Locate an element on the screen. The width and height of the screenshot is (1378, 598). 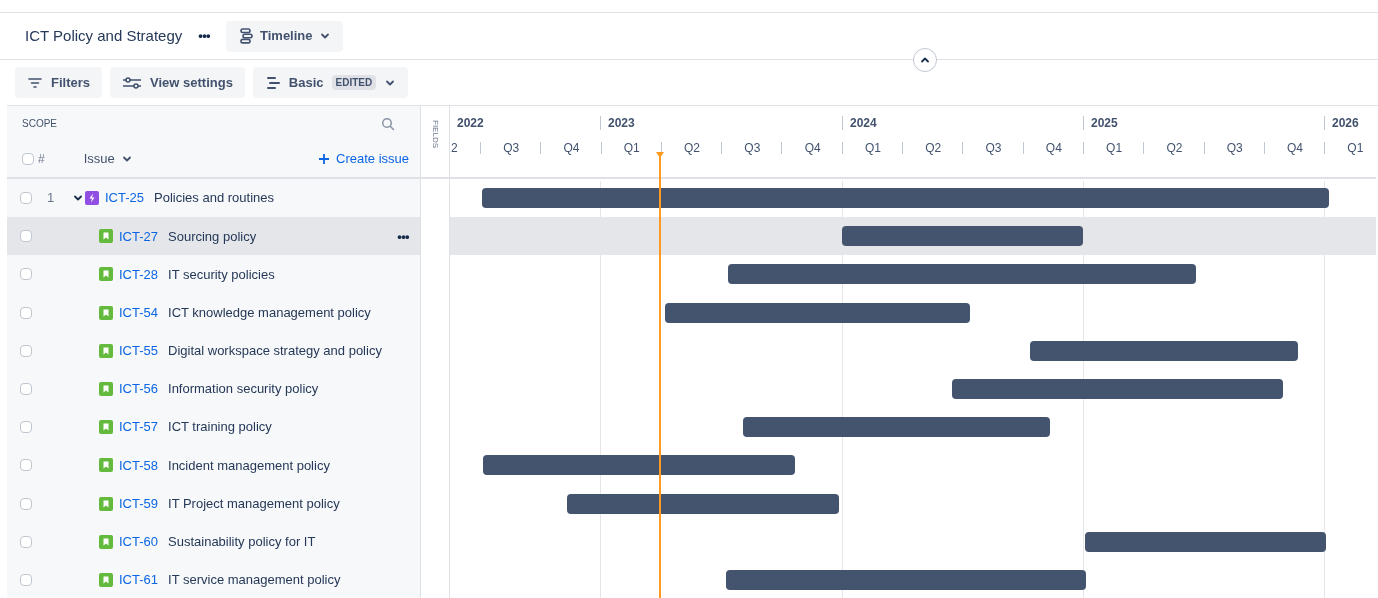
search-icon is located at coordinates (388, 123).